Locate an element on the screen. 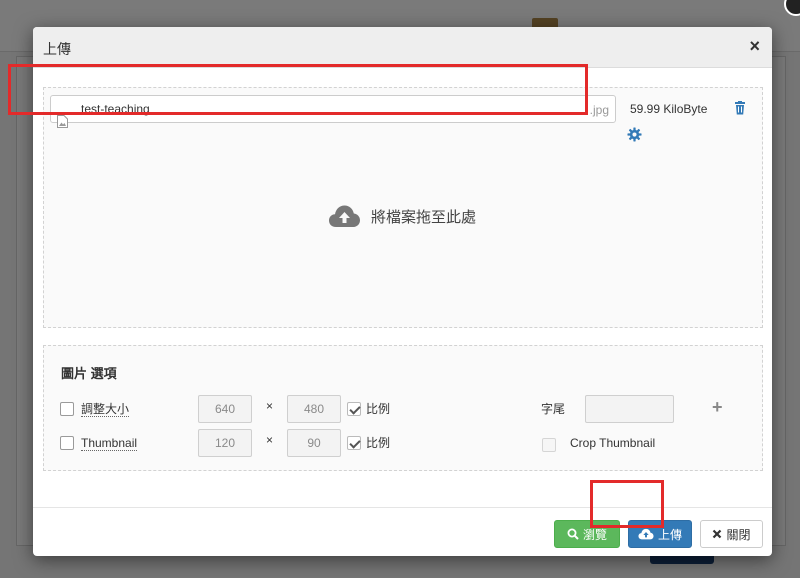  upload-button: 上傳 is located at coordinates (660, 534).